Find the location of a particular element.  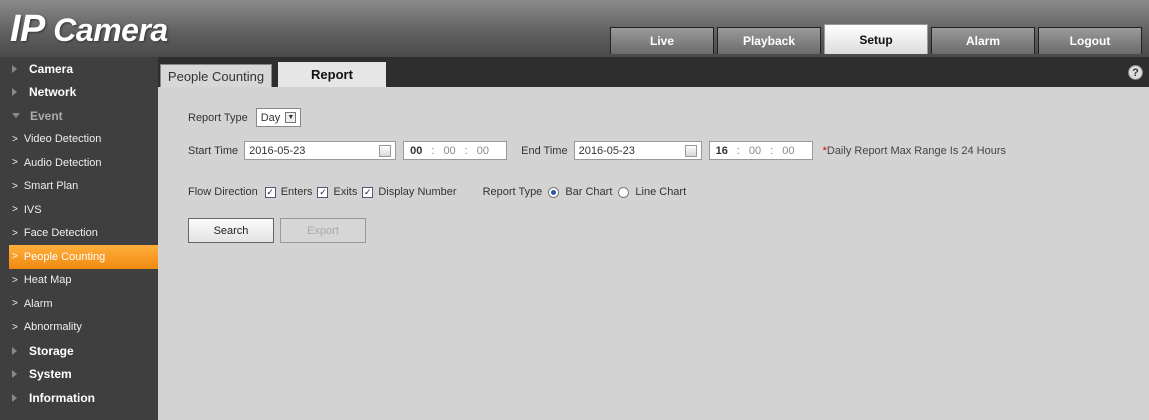

end-second: 00 is located at coordinates (788, 151).